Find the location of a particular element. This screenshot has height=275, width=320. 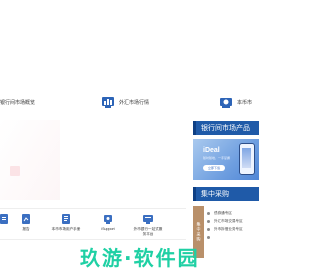

service-platform-icon is located at coordinates (148, 219).